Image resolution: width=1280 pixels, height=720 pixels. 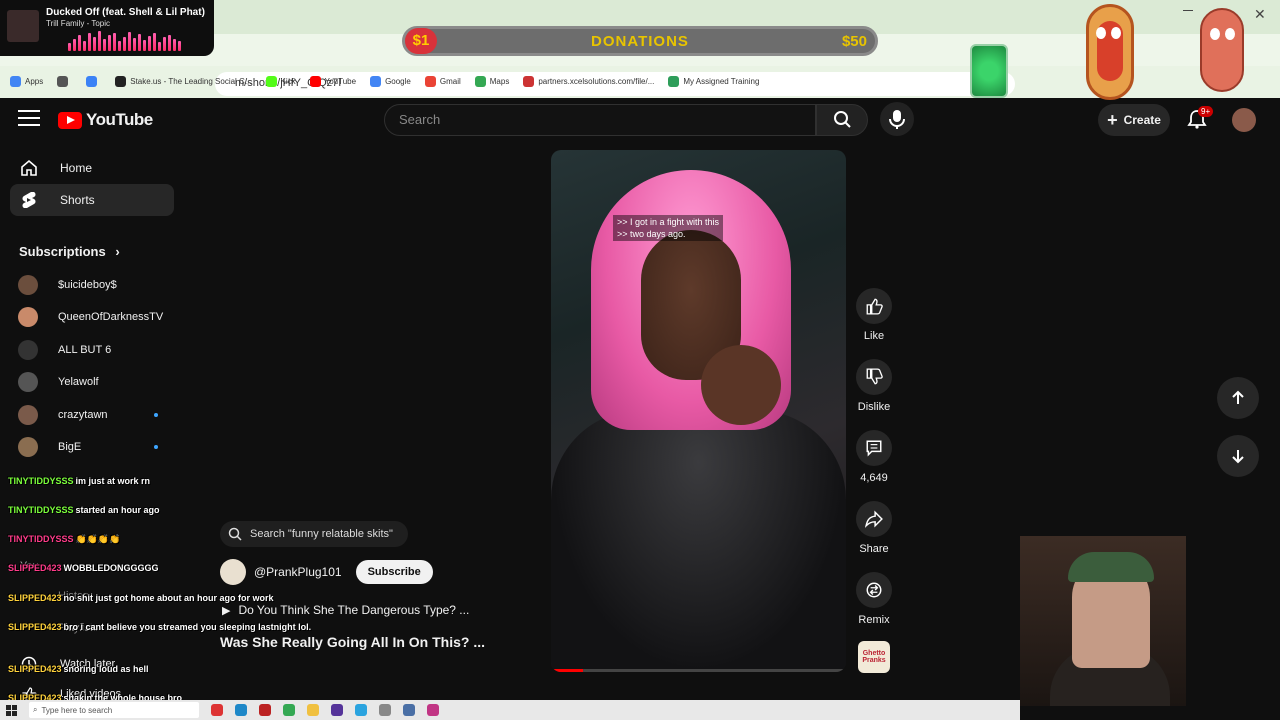 What do you see at coordinates (128, 41) in the screenshot?
I see `audio-visualizer` at bounding box center [128, 41].